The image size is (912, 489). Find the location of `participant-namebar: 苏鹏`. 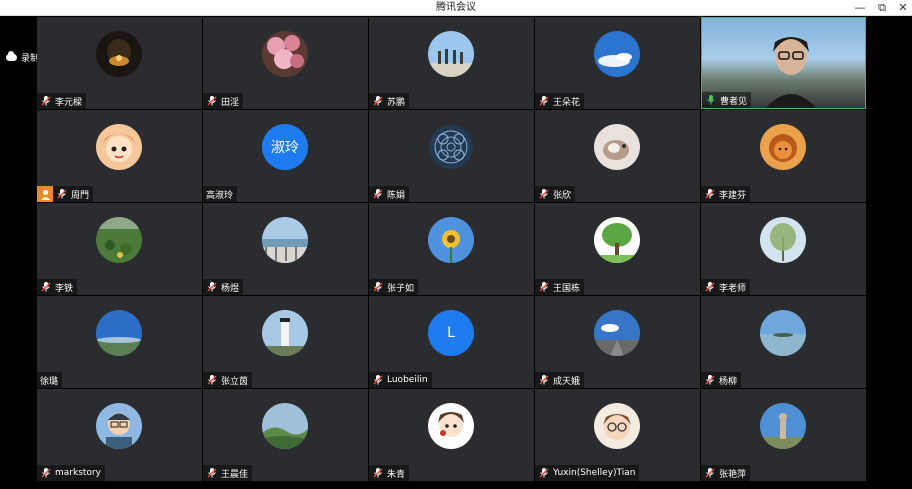

participant-namebar: 苏鹏 is located at coordinates (389, 101).